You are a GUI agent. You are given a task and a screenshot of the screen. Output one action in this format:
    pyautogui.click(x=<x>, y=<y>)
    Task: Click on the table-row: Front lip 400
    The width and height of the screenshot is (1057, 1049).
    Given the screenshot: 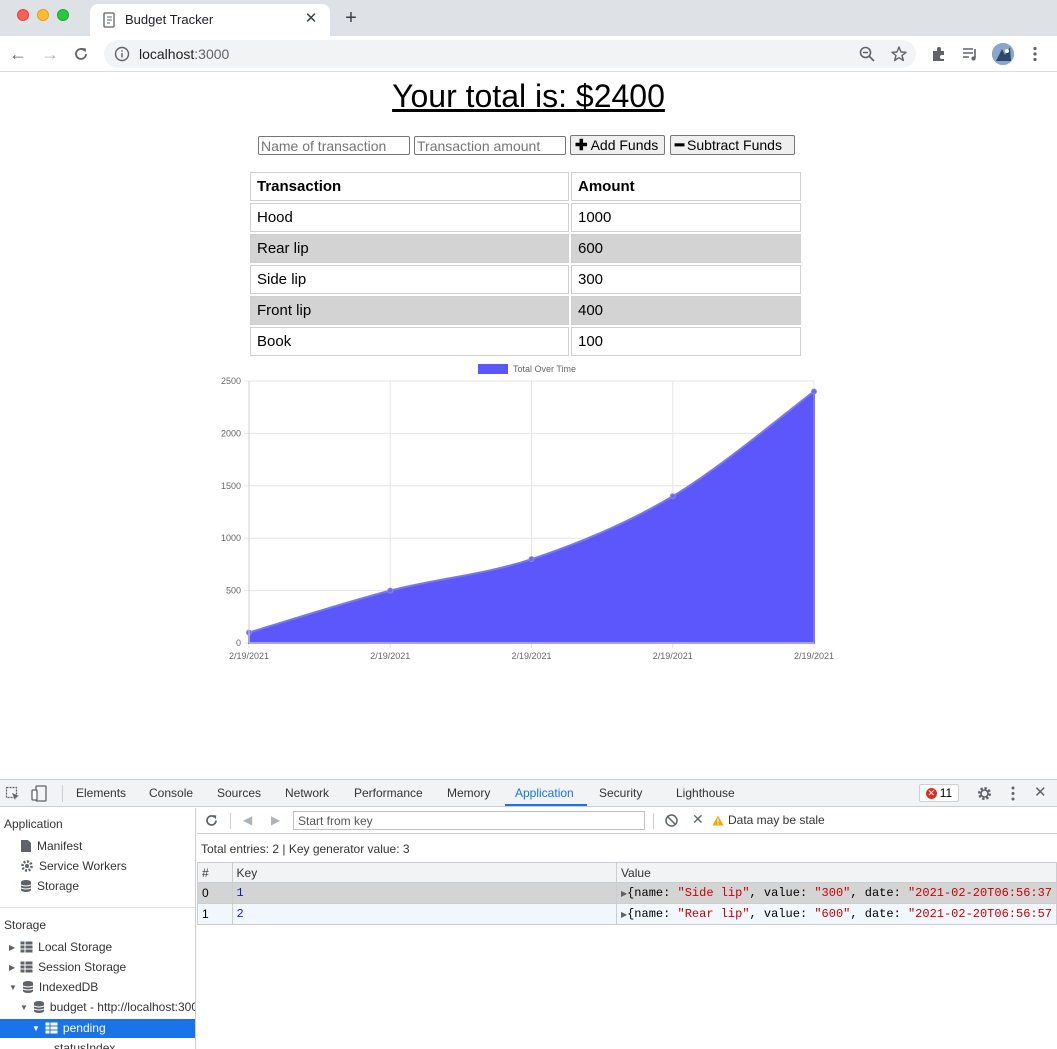 What is the action you would take?
    pyautogui.click(x=525, y=310)
    